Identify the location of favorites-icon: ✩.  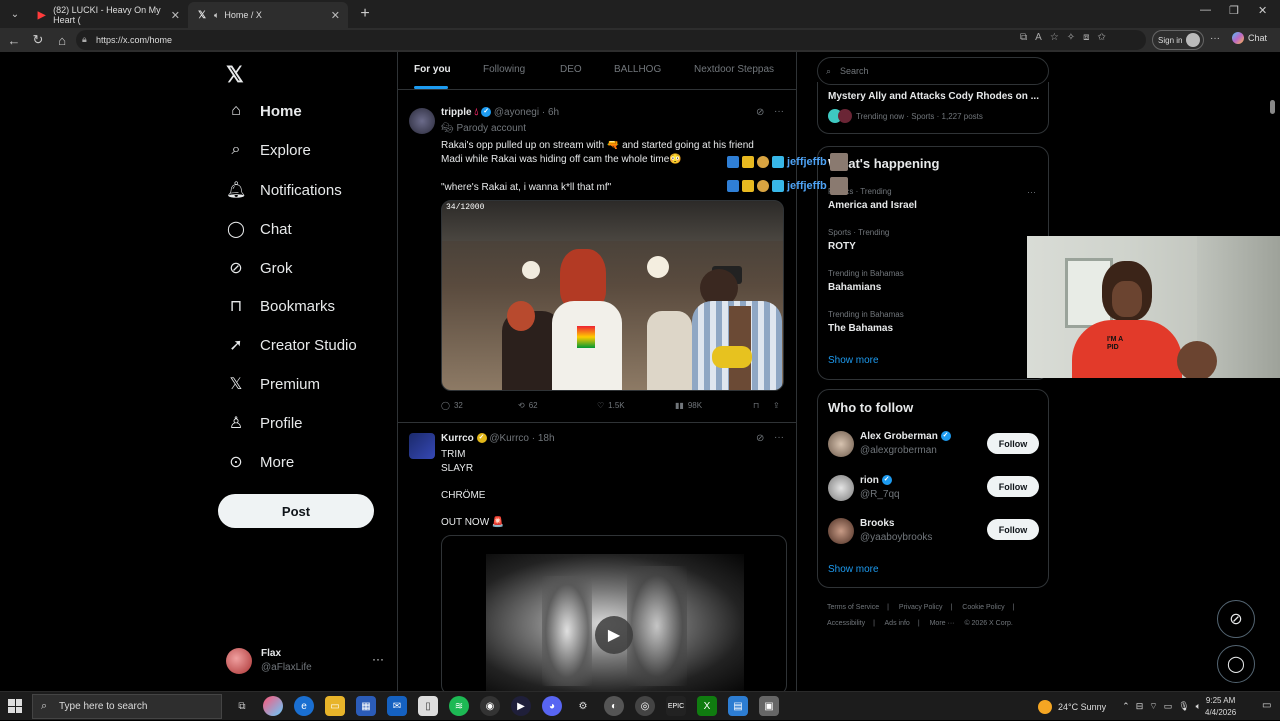
(1102, 37).